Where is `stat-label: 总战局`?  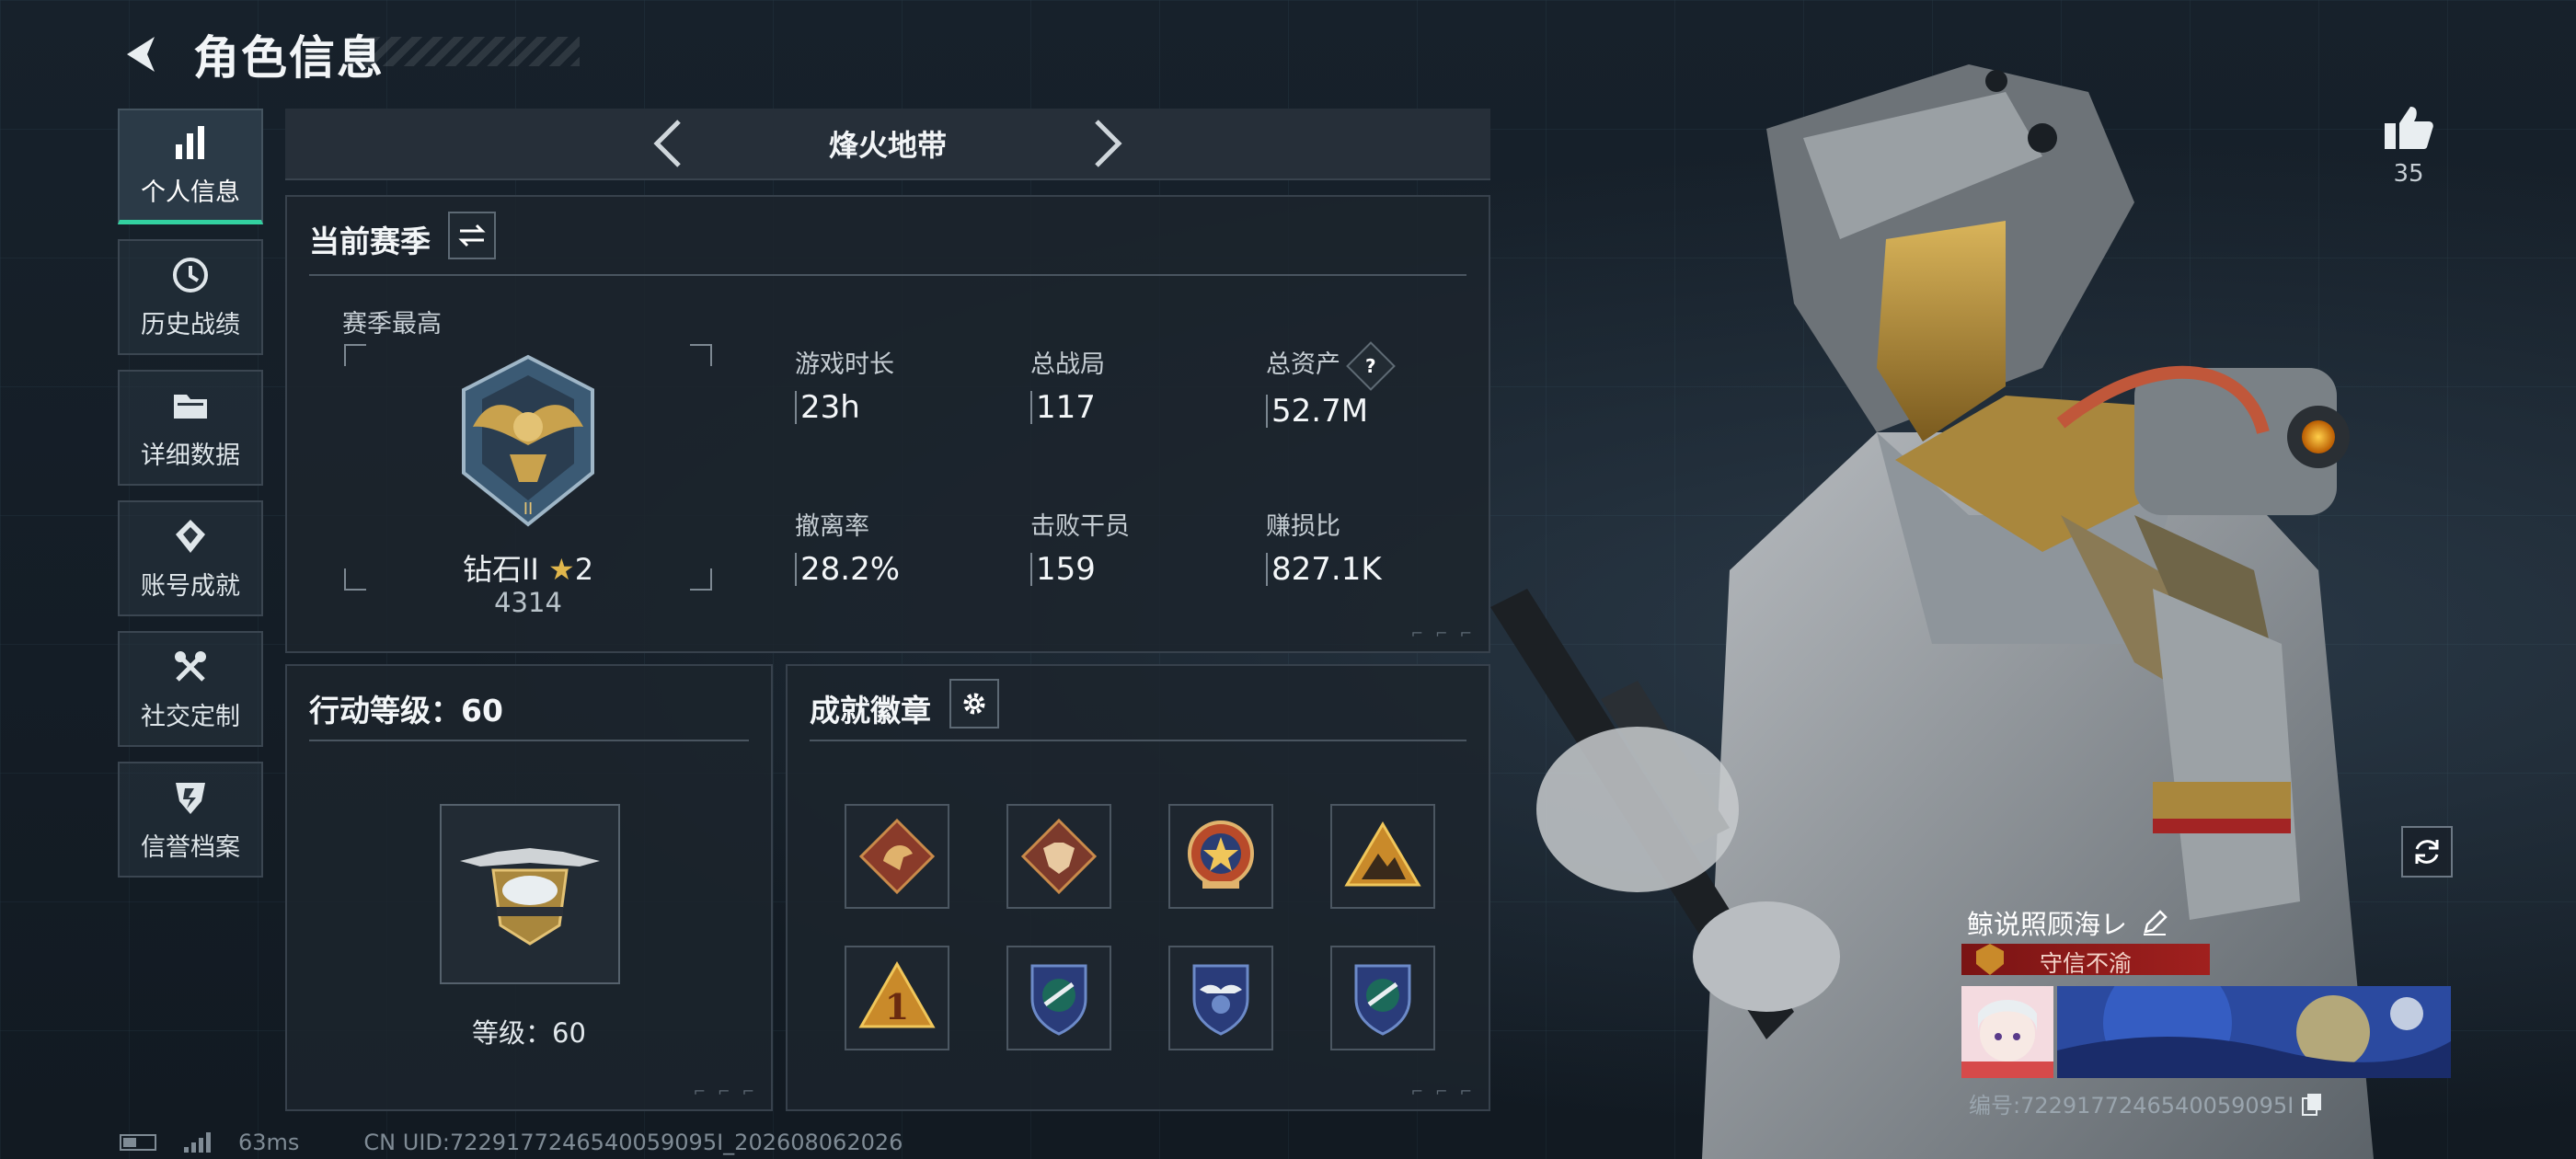 stat-label: 总战局 is located at coordinates (1067, 364).